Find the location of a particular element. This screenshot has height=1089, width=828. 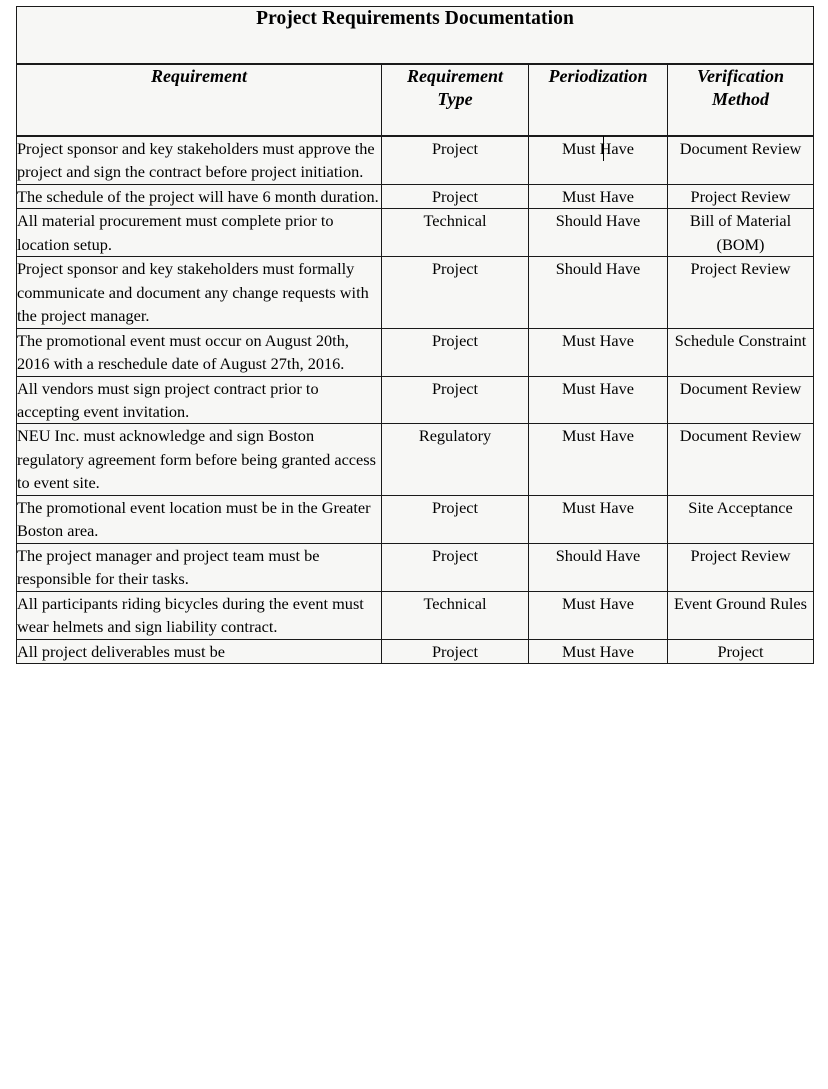

cell-verification-method: Event Ground Rules is located at coordinates (740, 615).